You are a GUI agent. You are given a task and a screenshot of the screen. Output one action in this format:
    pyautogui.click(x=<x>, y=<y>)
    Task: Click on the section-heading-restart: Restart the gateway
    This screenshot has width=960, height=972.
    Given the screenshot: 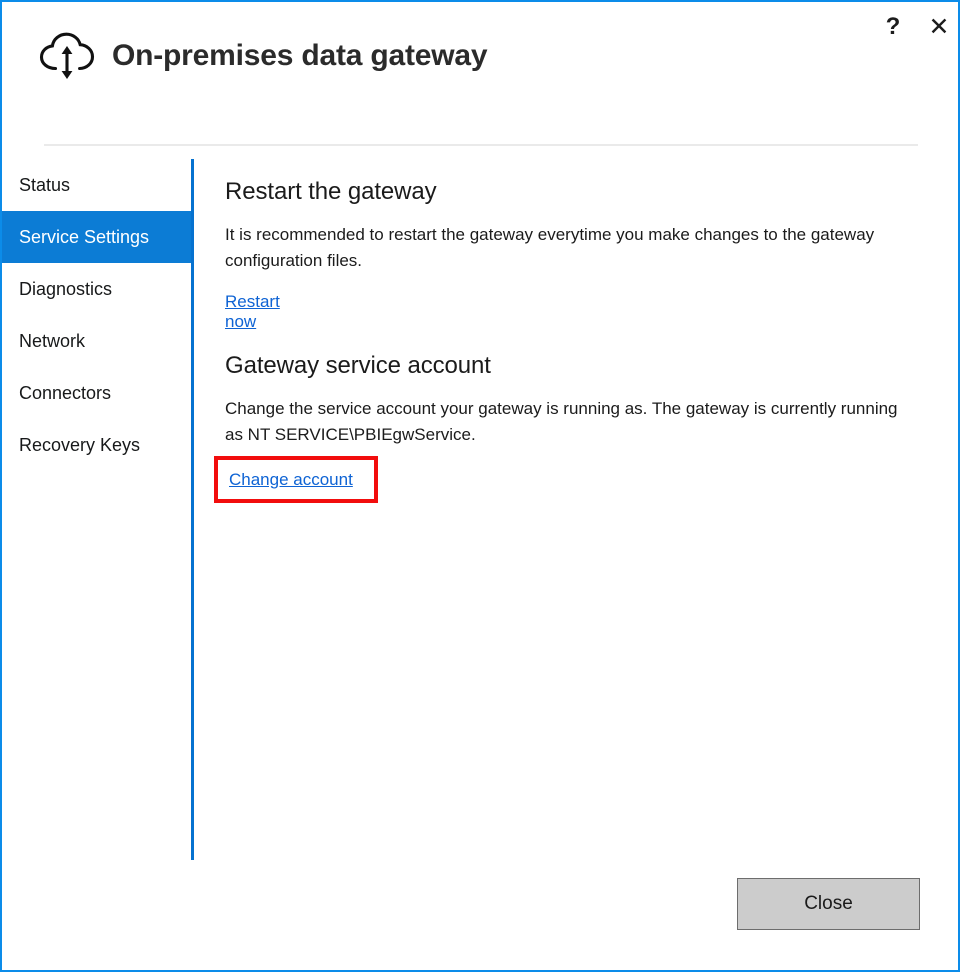 What is the action you would take?
    pyautogui.click(x=331, y=191)
    